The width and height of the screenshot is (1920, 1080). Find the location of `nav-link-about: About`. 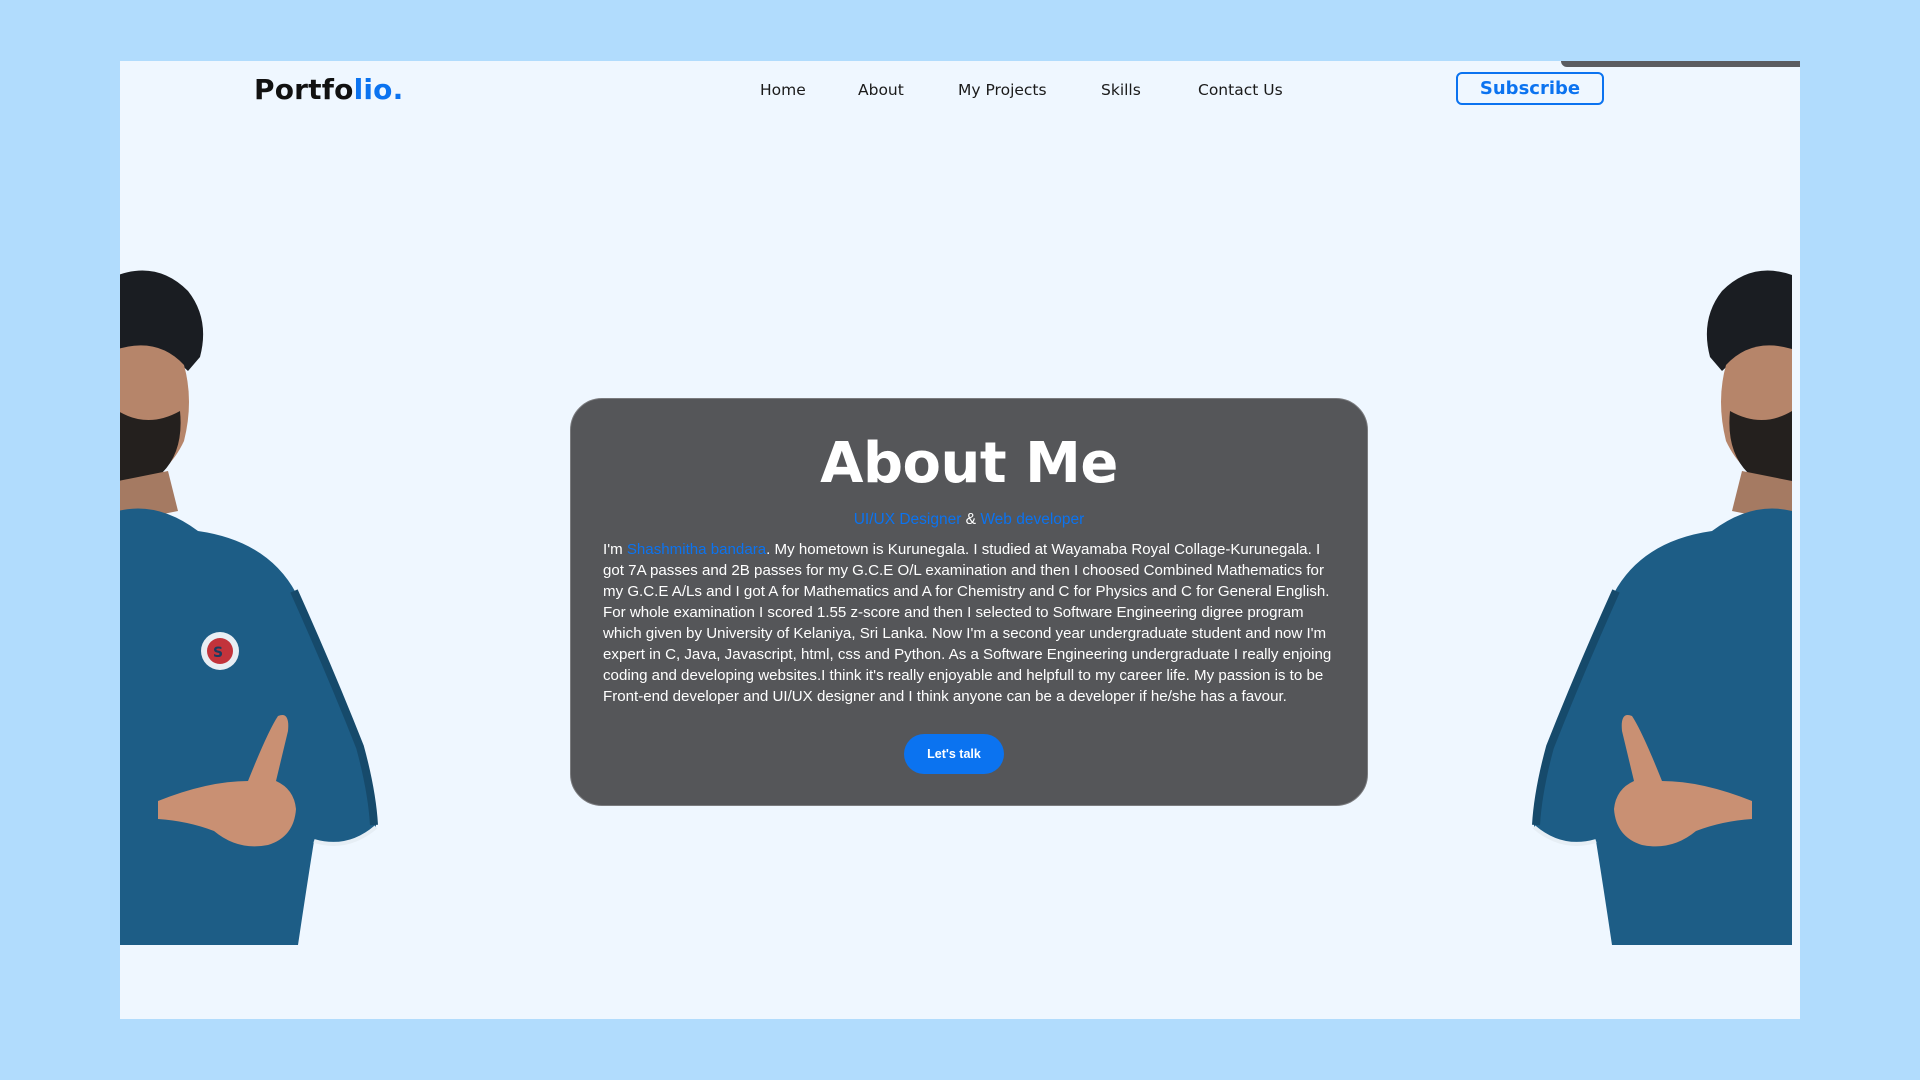

nav-link-about: About is located at coordinates (881, 90).